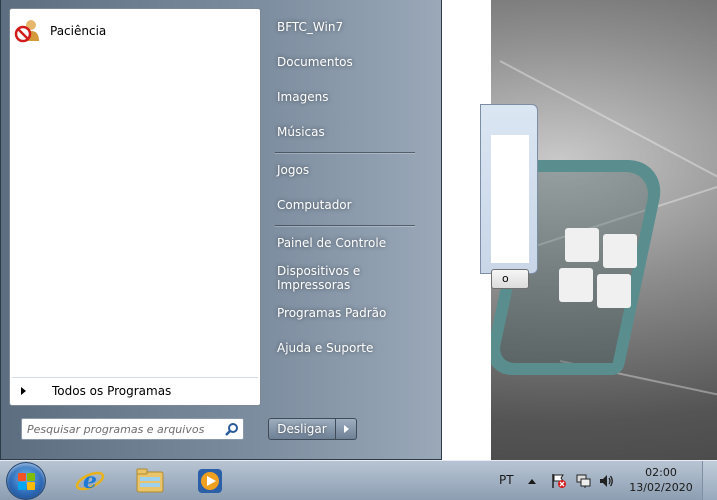 The image size is (717, 500). Describe the element at coordinates (606, 481) in the screenshot. I see `volume-icon` at that location.